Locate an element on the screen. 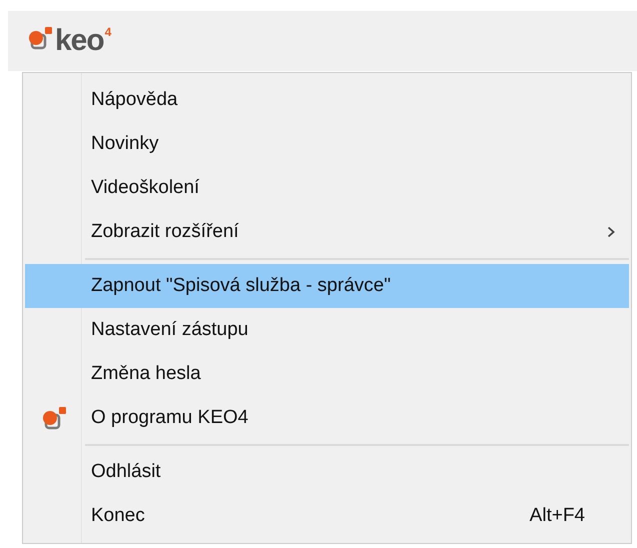  menu-item: Nastavení zástupu is located at coordinates (327, 330).